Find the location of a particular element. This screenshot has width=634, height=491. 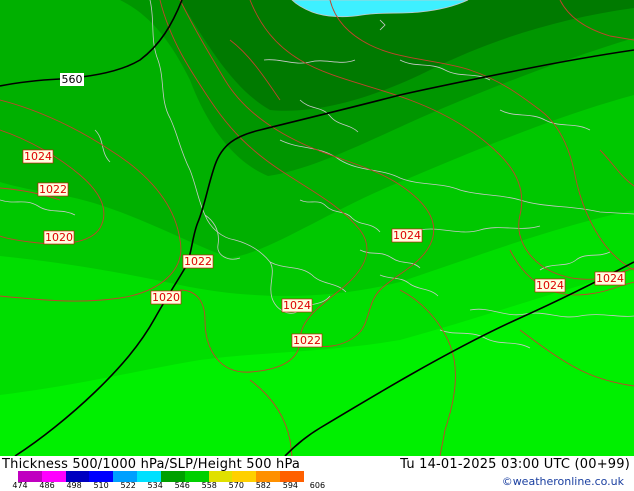

label-1024-c: 1024 is located at coordinates (407, 235).